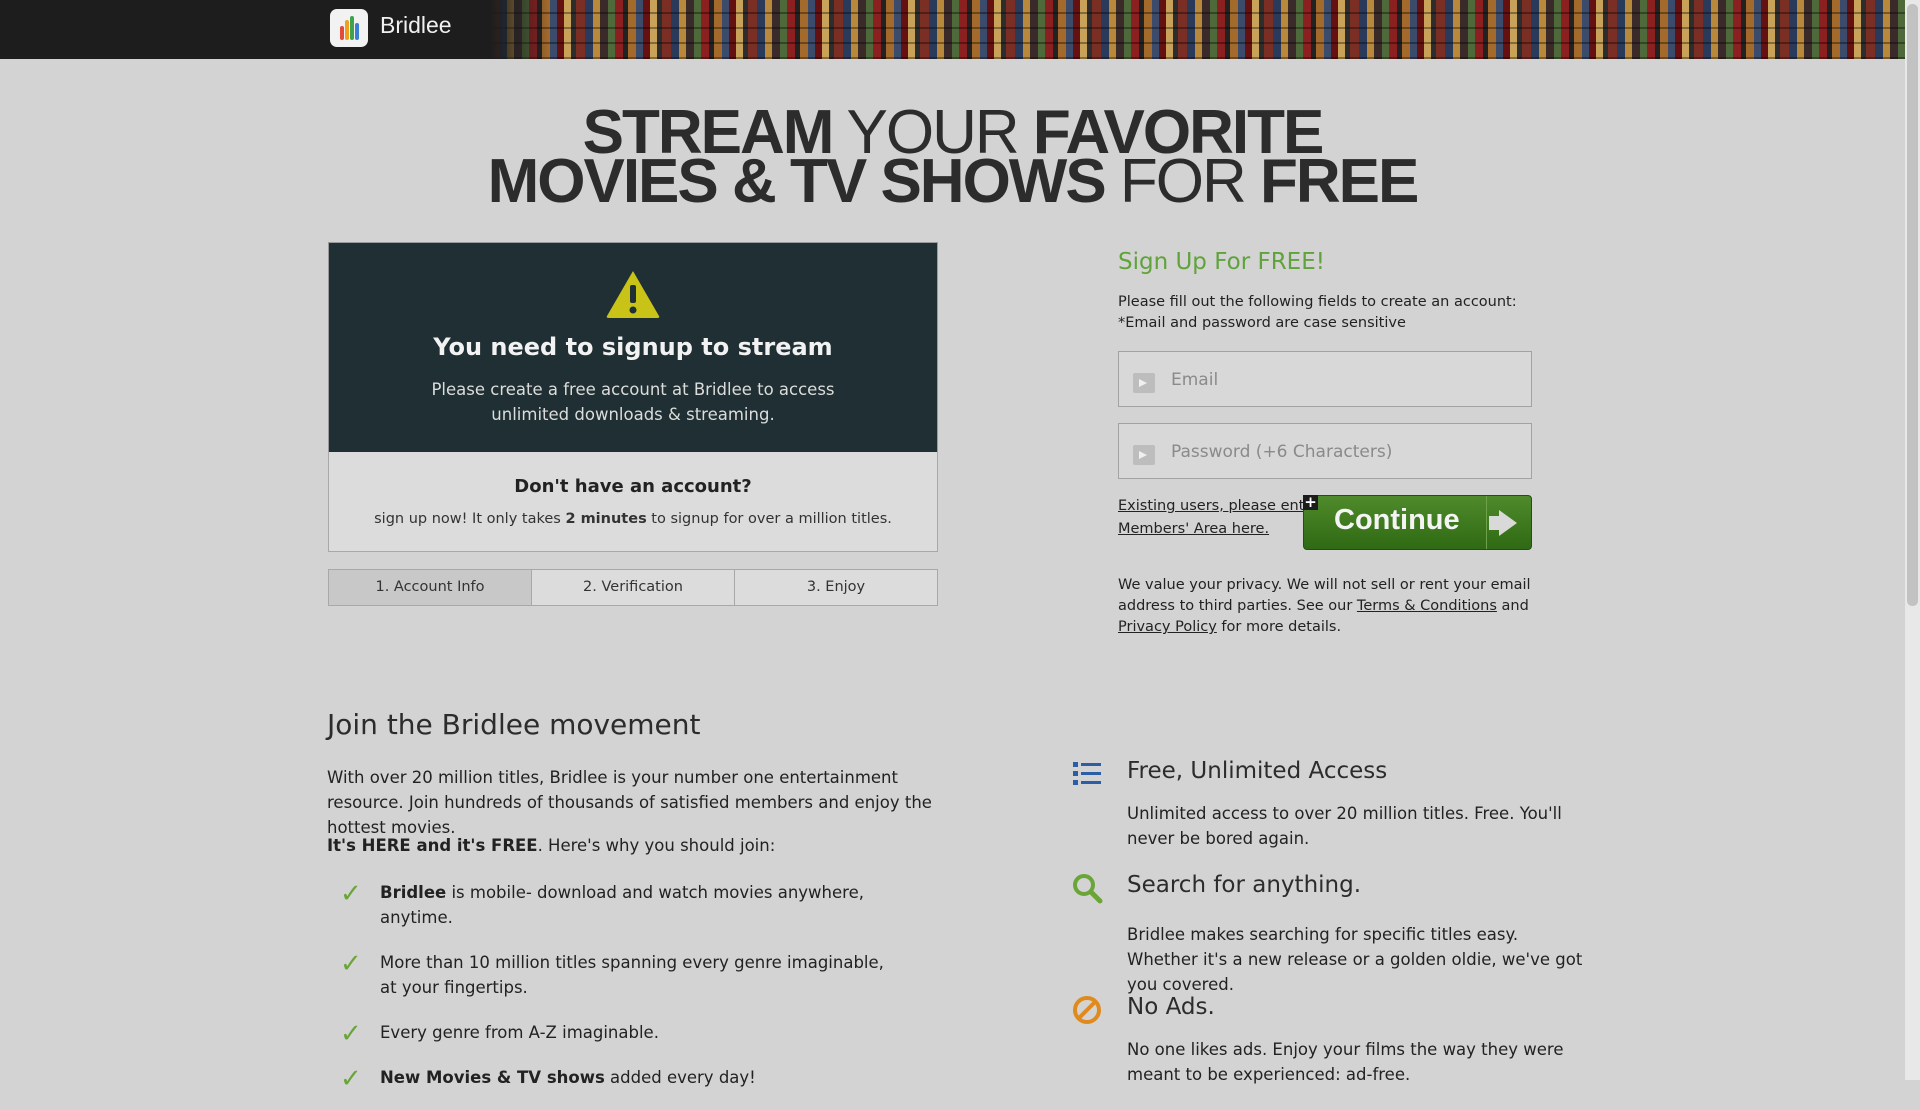 Image resolution: width=1920 pixels, height=1110 pixels. What do you see at coordinates (1397, 520) in the screenshot?
I see `continue-label: Continue` at bounding box center [1397, 520].